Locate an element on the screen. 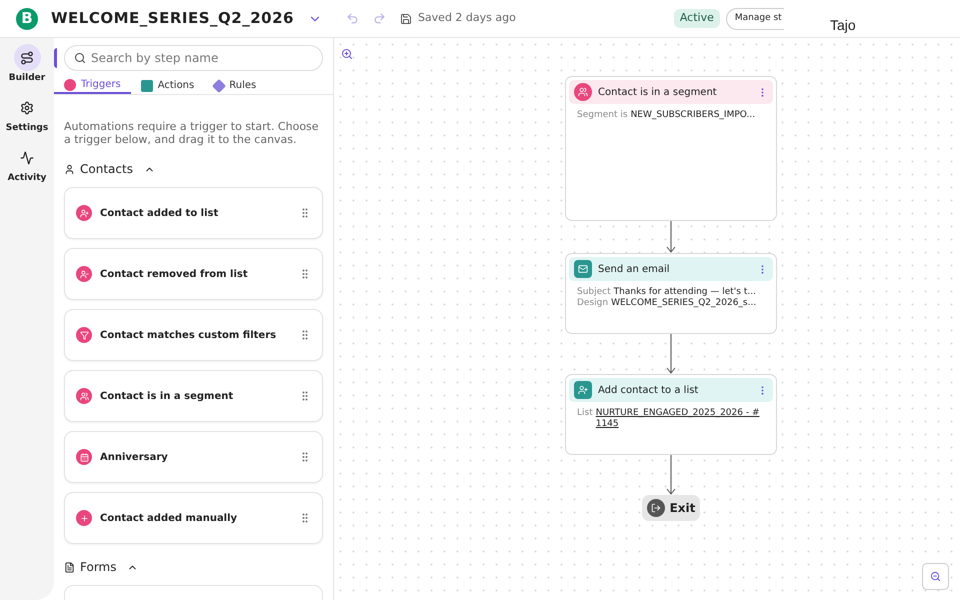  automation-title: WELCOME_SERIES_Q2_2026 is located at coordinates (172, 19).